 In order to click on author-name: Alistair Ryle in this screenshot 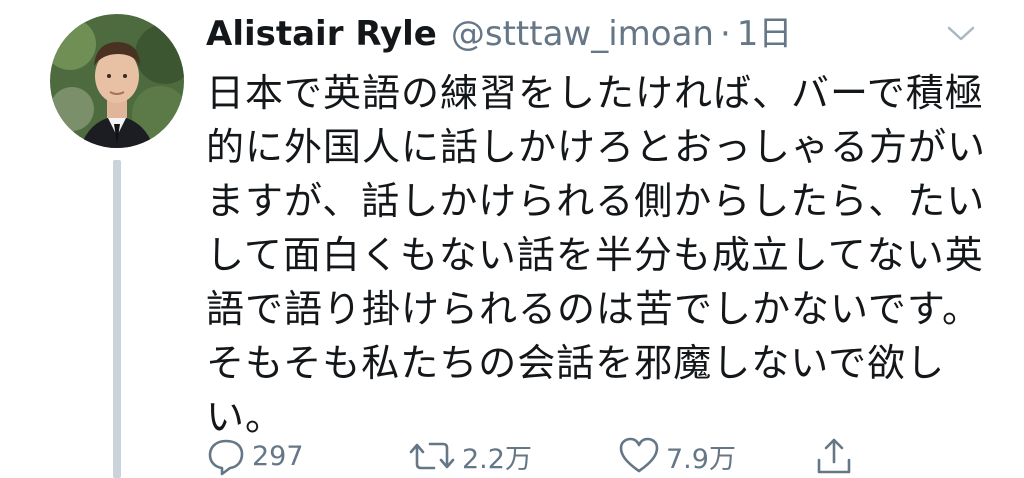, I will do `click(321, 34)`.